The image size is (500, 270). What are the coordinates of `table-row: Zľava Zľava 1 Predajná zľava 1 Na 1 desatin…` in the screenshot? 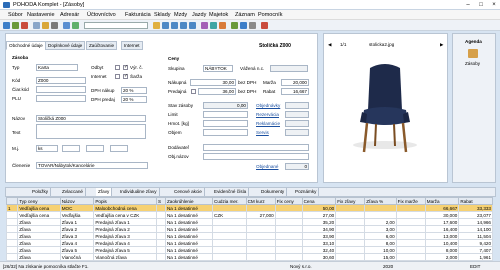 It's located at (249, 222).